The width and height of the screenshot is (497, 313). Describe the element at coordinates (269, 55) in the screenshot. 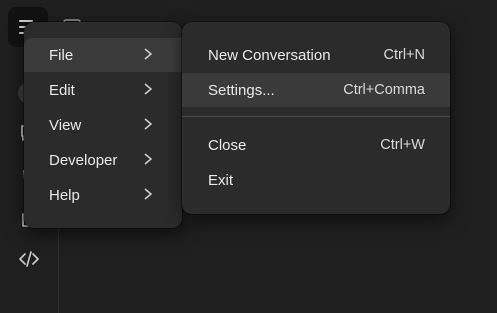

I see `menu-item-label: New Conversation` at that location.